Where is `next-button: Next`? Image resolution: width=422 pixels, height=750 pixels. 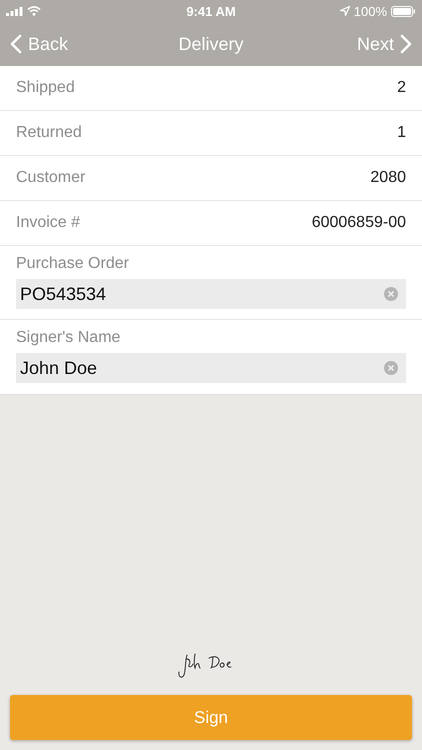
next-button: Next is located at coordinates (384, 44).